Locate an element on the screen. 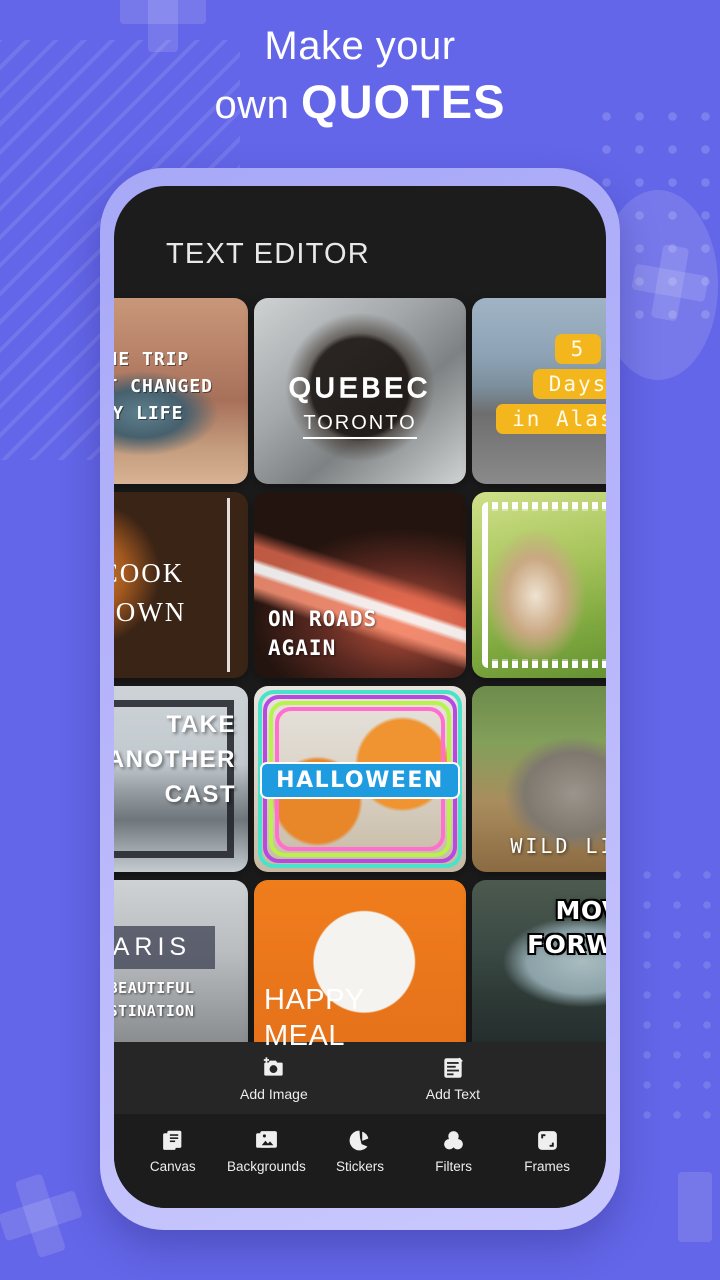 The image size is (720, 1280). backgrounds-icon is located at coordinates (266, 1140).